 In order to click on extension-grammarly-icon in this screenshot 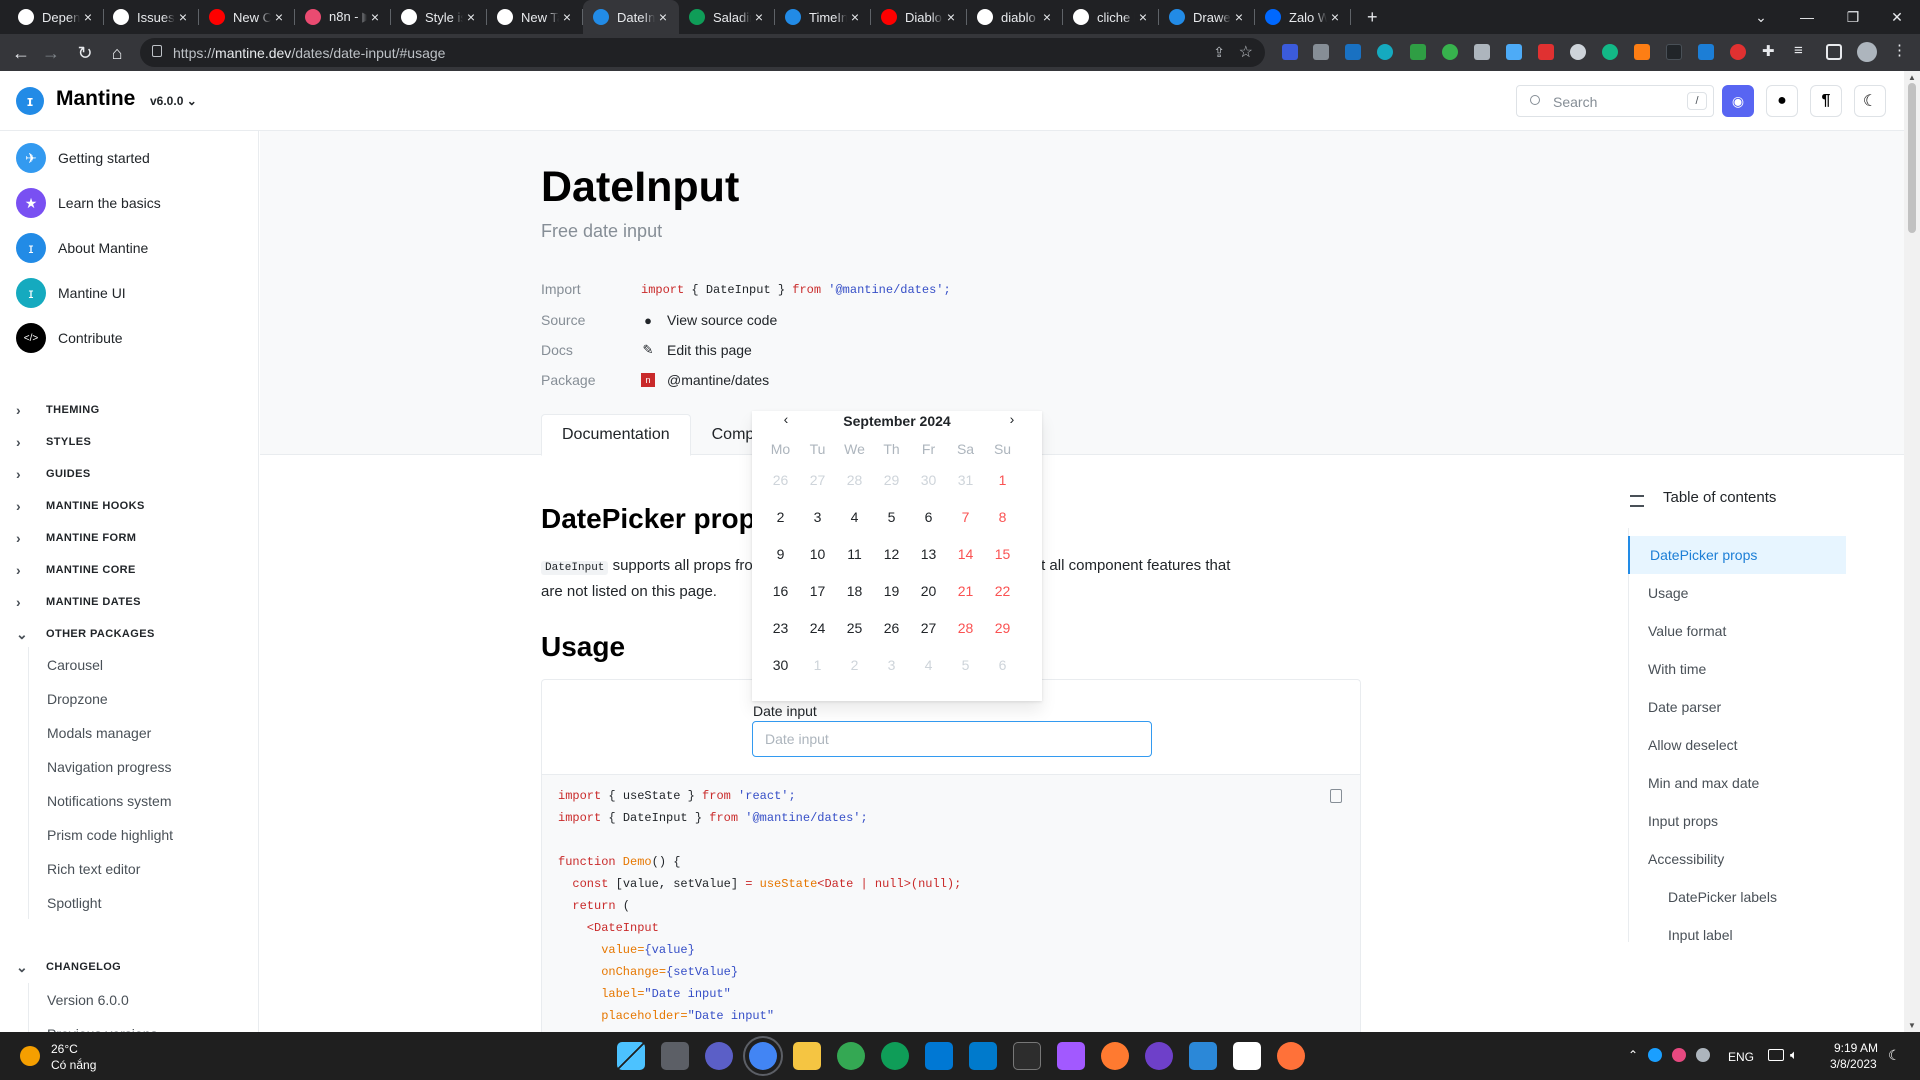, I will do `click(1450, 52)`.